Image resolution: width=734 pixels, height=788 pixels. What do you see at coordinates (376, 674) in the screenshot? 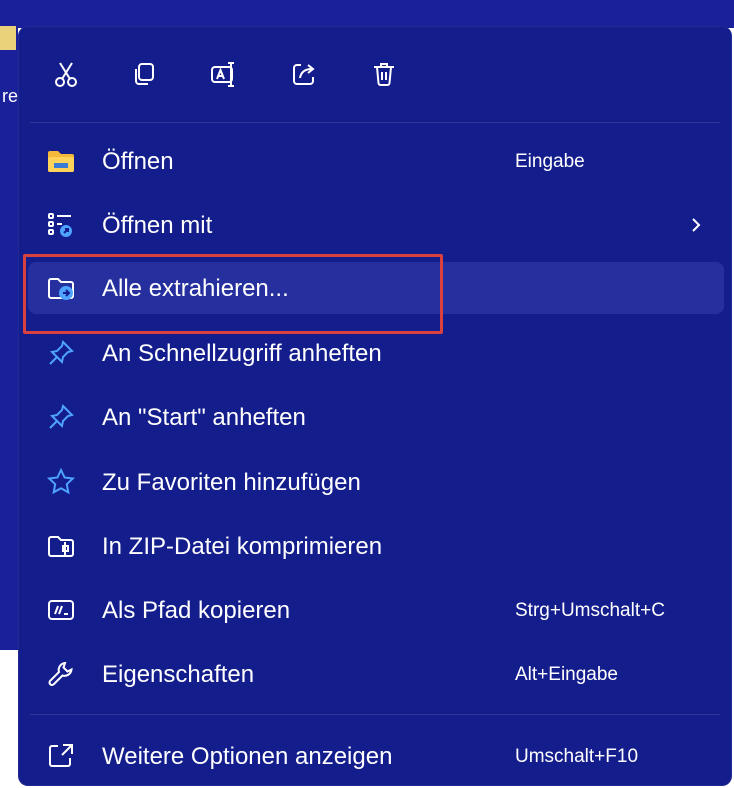
I see `menu-item-properties: Eigenschaften Alt+Eingabe` at bounding box center [376, 674].